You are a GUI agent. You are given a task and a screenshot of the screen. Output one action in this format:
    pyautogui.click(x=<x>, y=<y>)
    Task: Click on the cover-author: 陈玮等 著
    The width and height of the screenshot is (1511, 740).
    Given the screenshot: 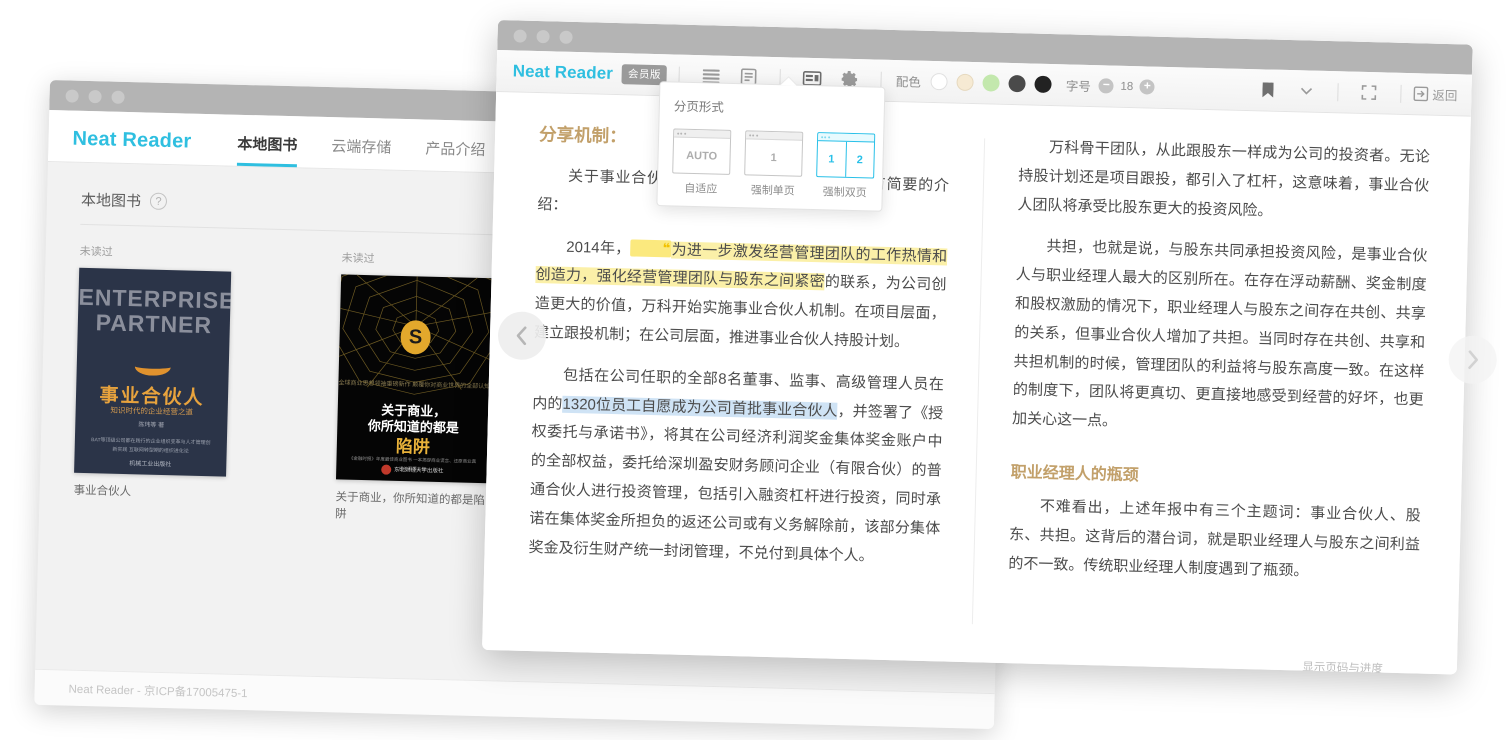 What is the action you would take?
    pyautogui.click(x=151, y=425)
    